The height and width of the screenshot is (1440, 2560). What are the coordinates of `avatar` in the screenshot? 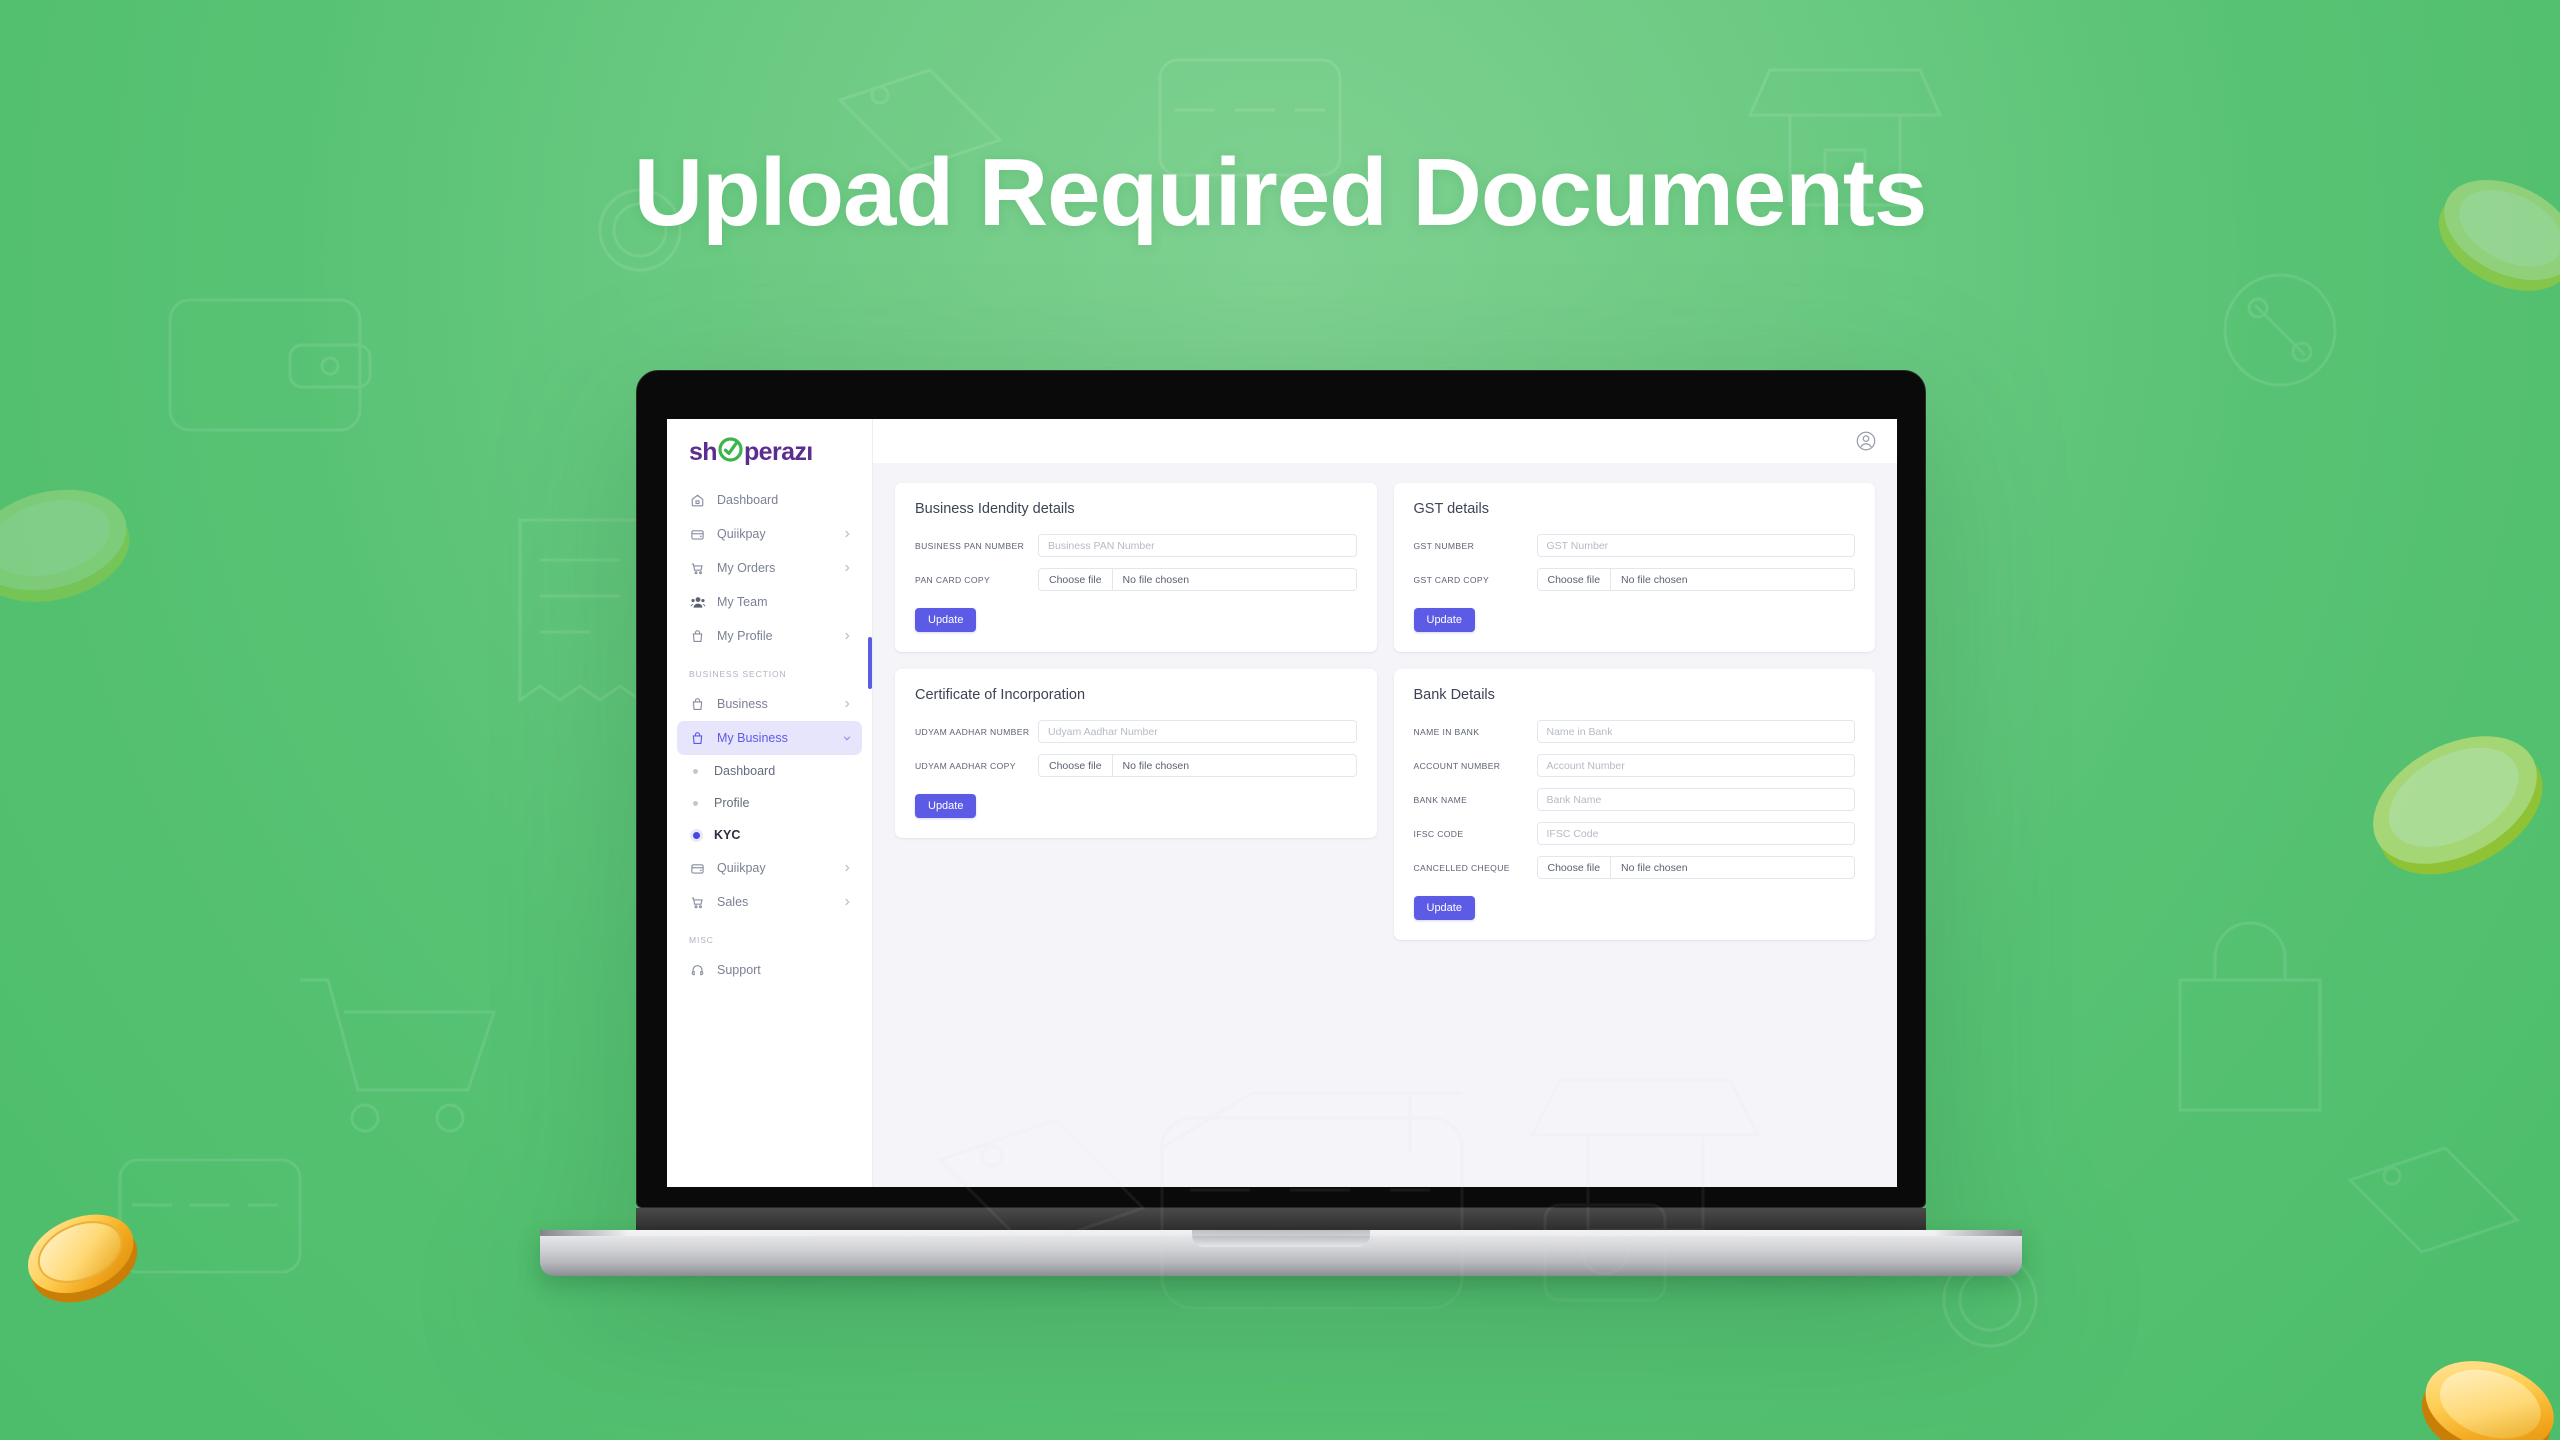 It's located at (1866, 441).